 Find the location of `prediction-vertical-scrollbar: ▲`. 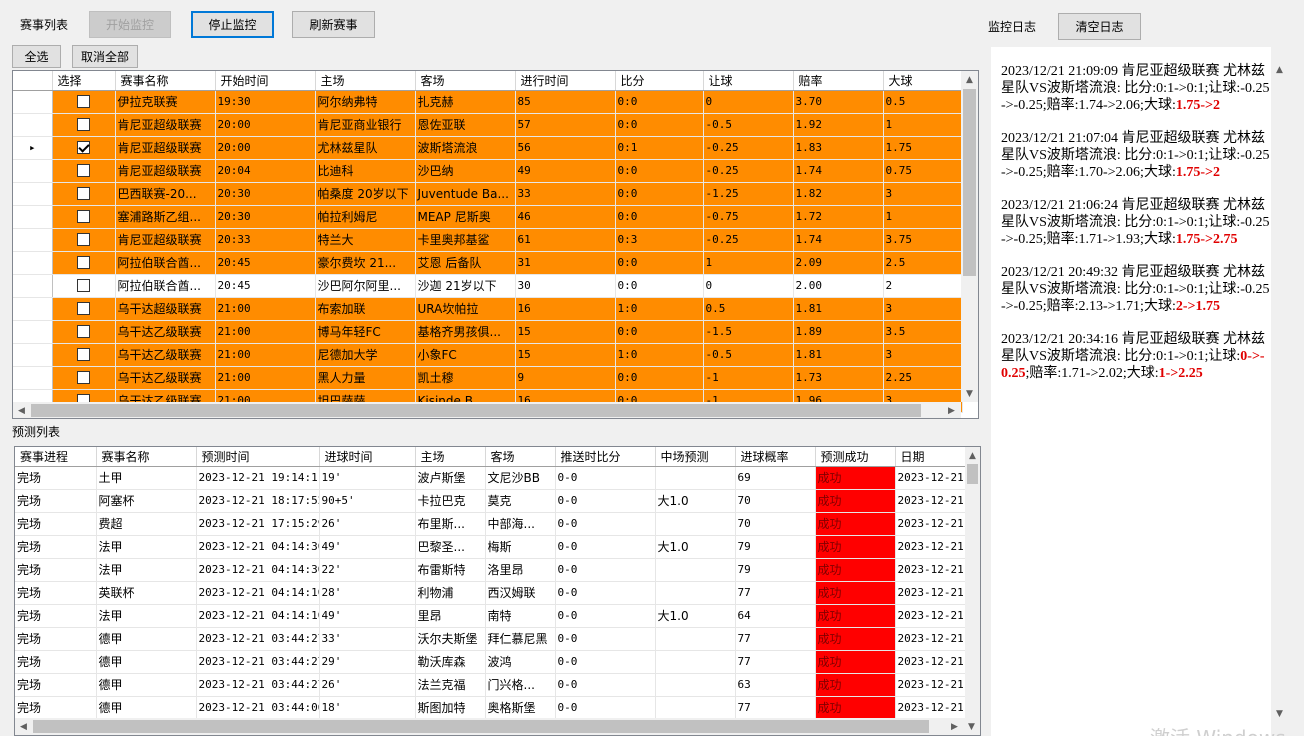

prediction-vertical-scrollbar: ▲ is located at coordinates (972, 582).